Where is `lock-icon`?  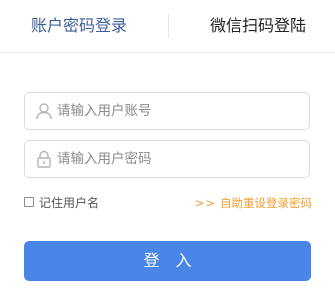
lock-icon is located at coordinates (44, 159).